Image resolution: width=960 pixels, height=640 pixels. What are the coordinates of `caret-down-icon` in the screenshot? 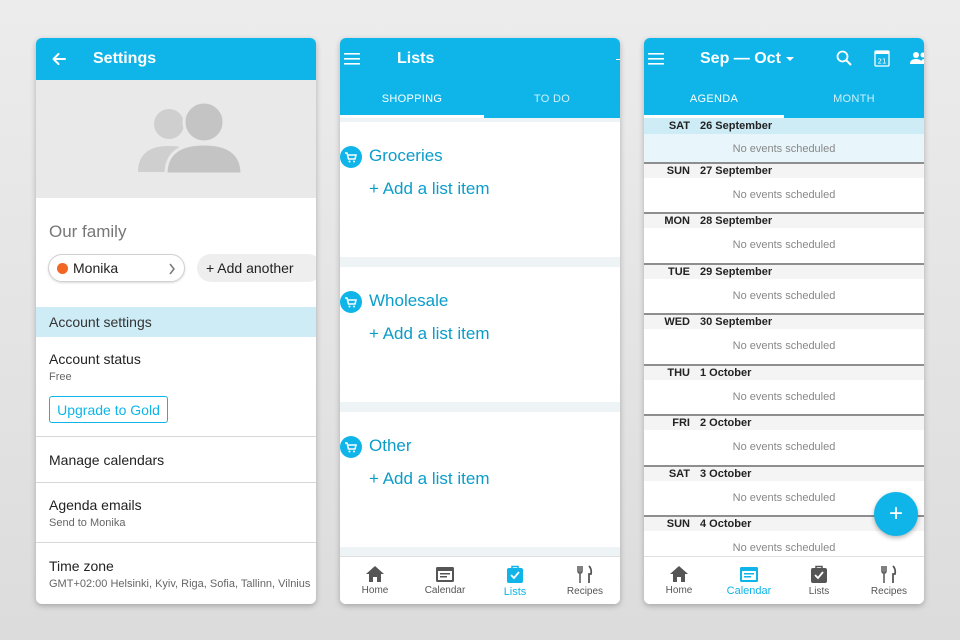 It's located at (789, 59).